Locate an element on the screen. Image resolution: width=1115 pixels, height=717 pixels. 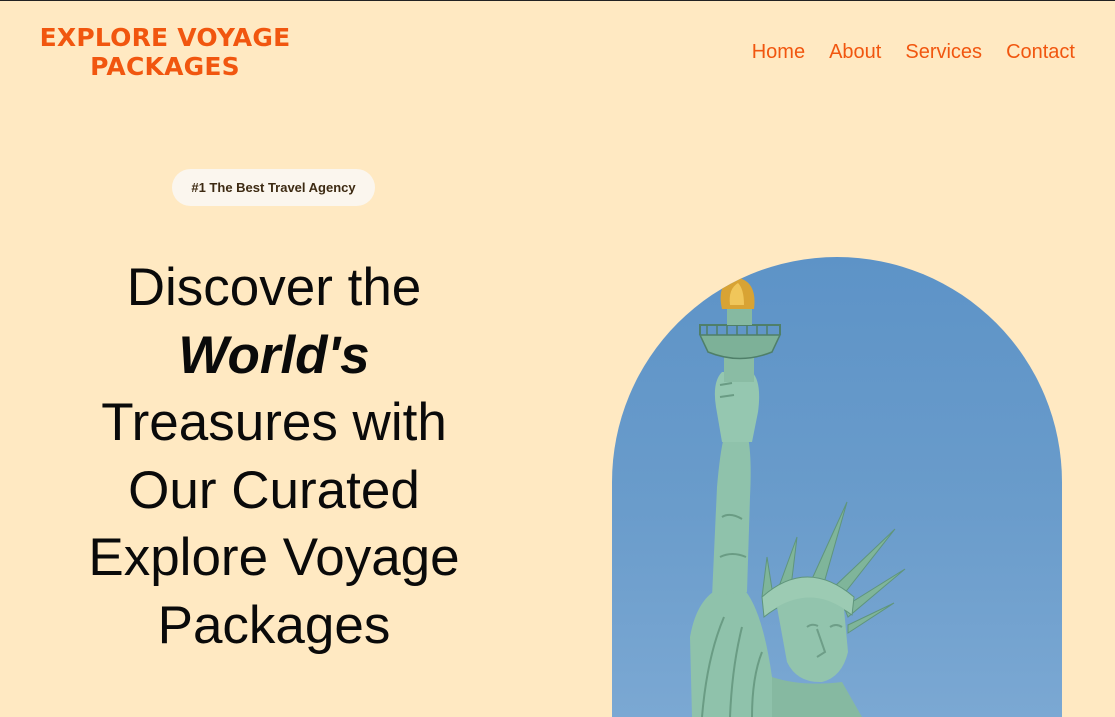
headline-emphasis: World's is located at coordinates (274, 355).